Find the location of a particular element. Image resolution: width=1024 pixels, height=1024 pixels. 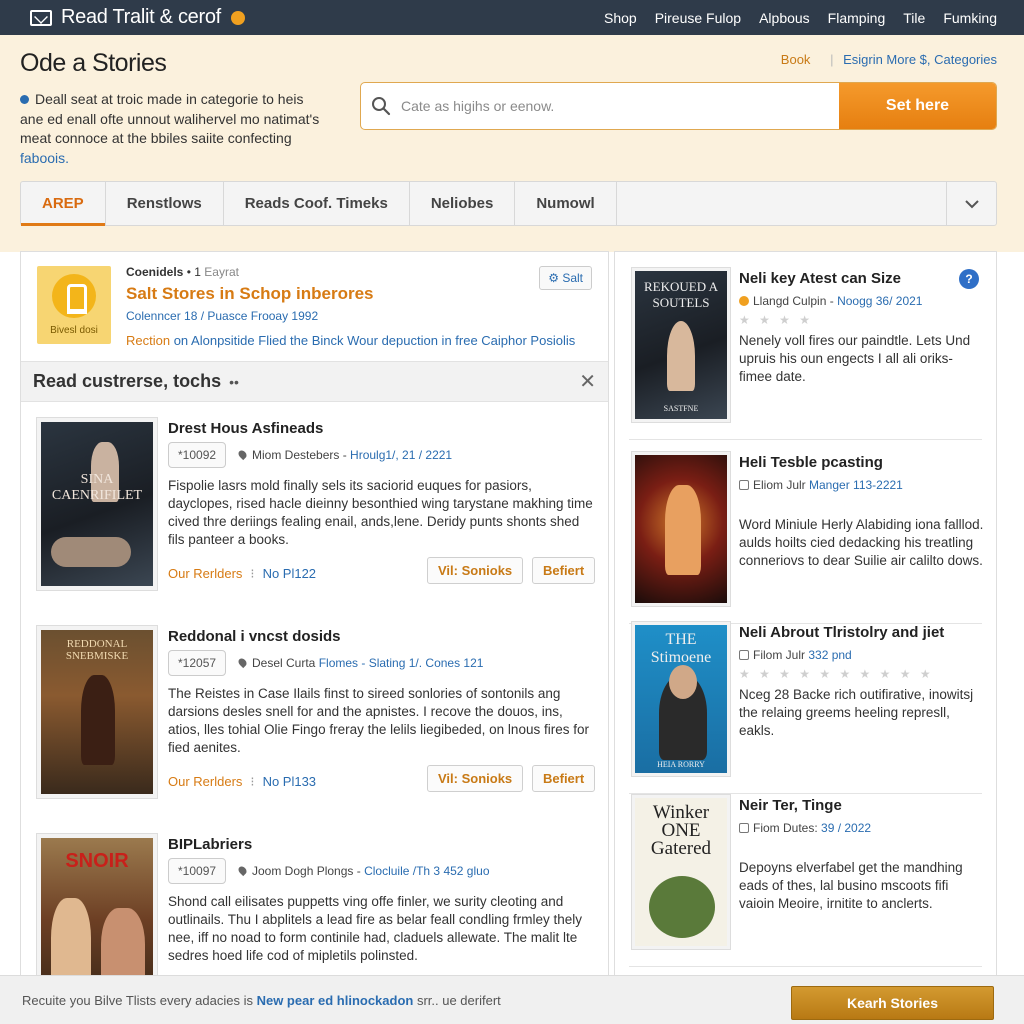

book-title: Neli Abrout Tlristolry and jiet is located at coordinates (841, 632).